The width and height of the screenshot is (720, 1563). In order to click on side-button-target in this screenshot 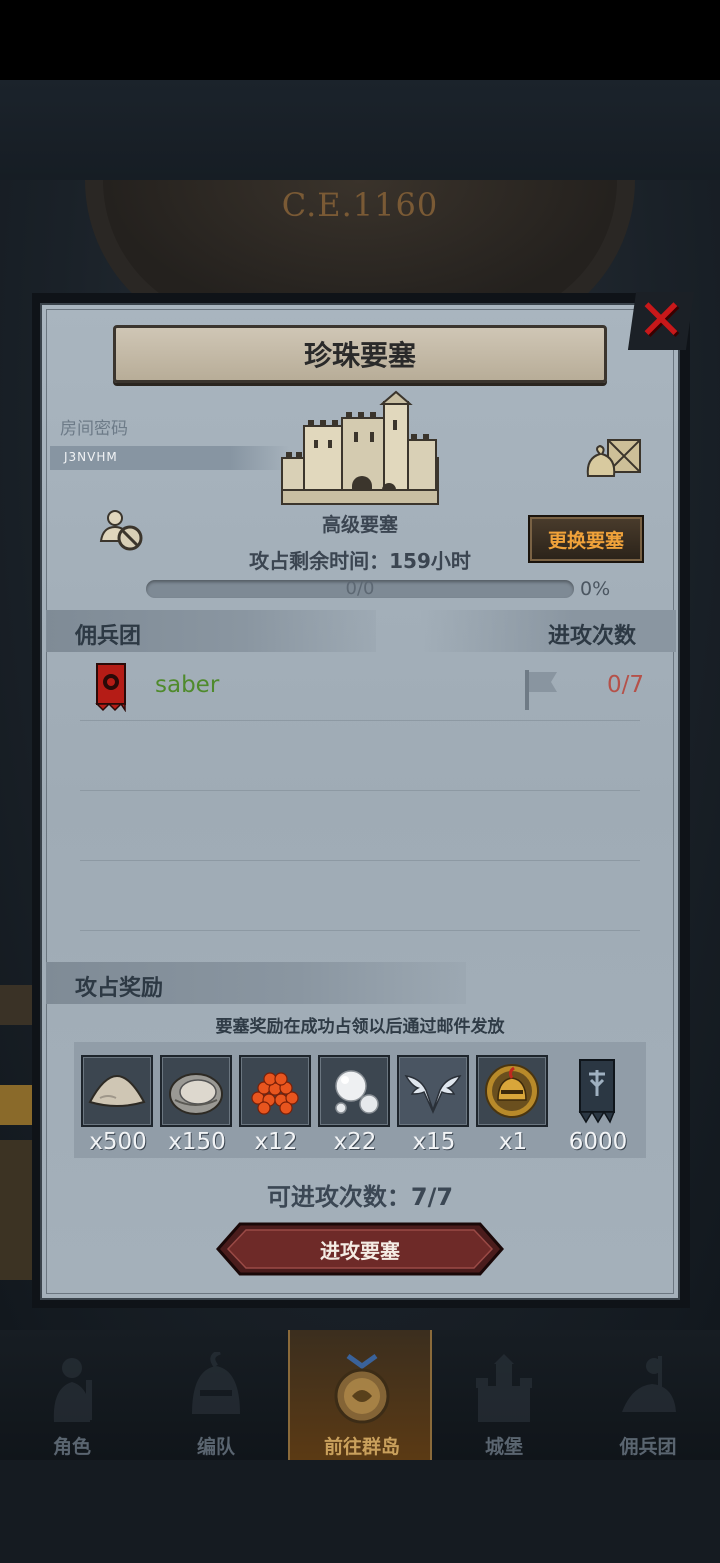, I will do `click(16, 1105)`.